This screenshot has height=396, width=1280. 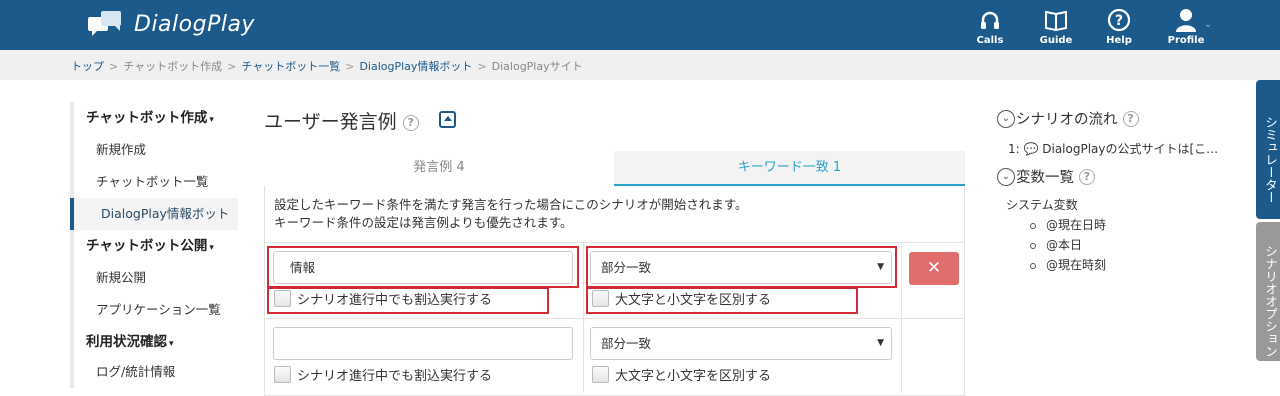 I want to click on sidebar-item-chatbot-list: チャットボット一覧, so click(x=154, y=182).